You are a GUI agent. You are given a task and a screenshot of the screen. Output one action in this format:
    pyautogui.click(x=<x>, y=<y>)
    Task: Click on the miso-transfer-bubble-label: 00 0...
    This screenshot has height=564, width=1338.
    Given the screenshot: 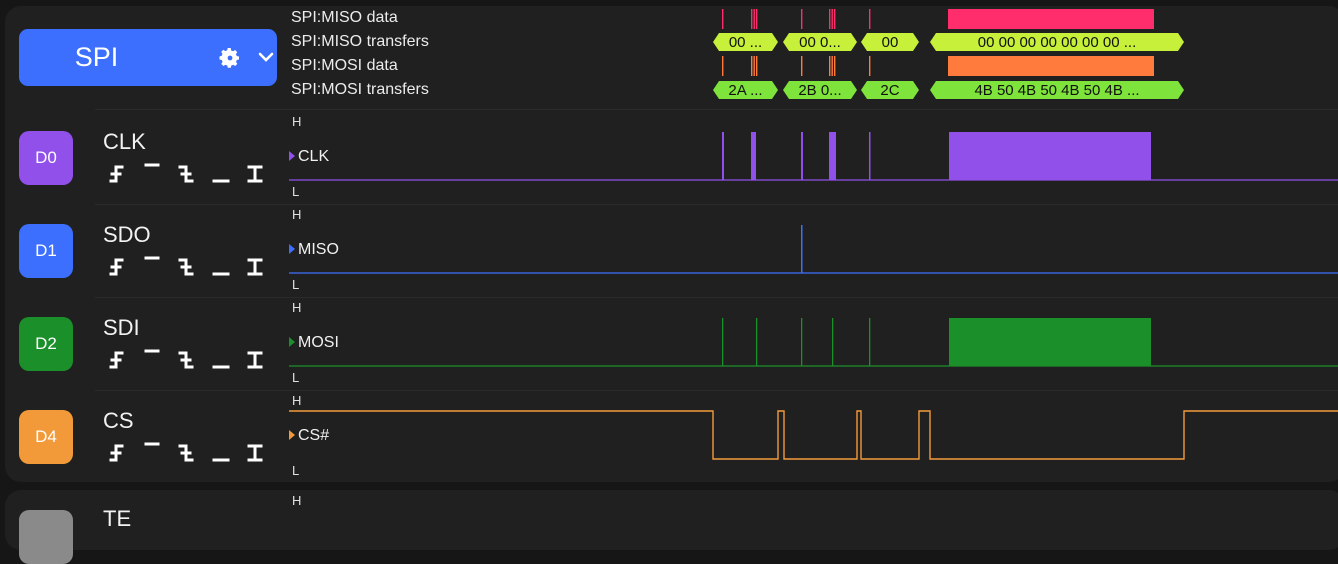 What is the action you would take?
    pyautogui.click(x=820, y=42)
    